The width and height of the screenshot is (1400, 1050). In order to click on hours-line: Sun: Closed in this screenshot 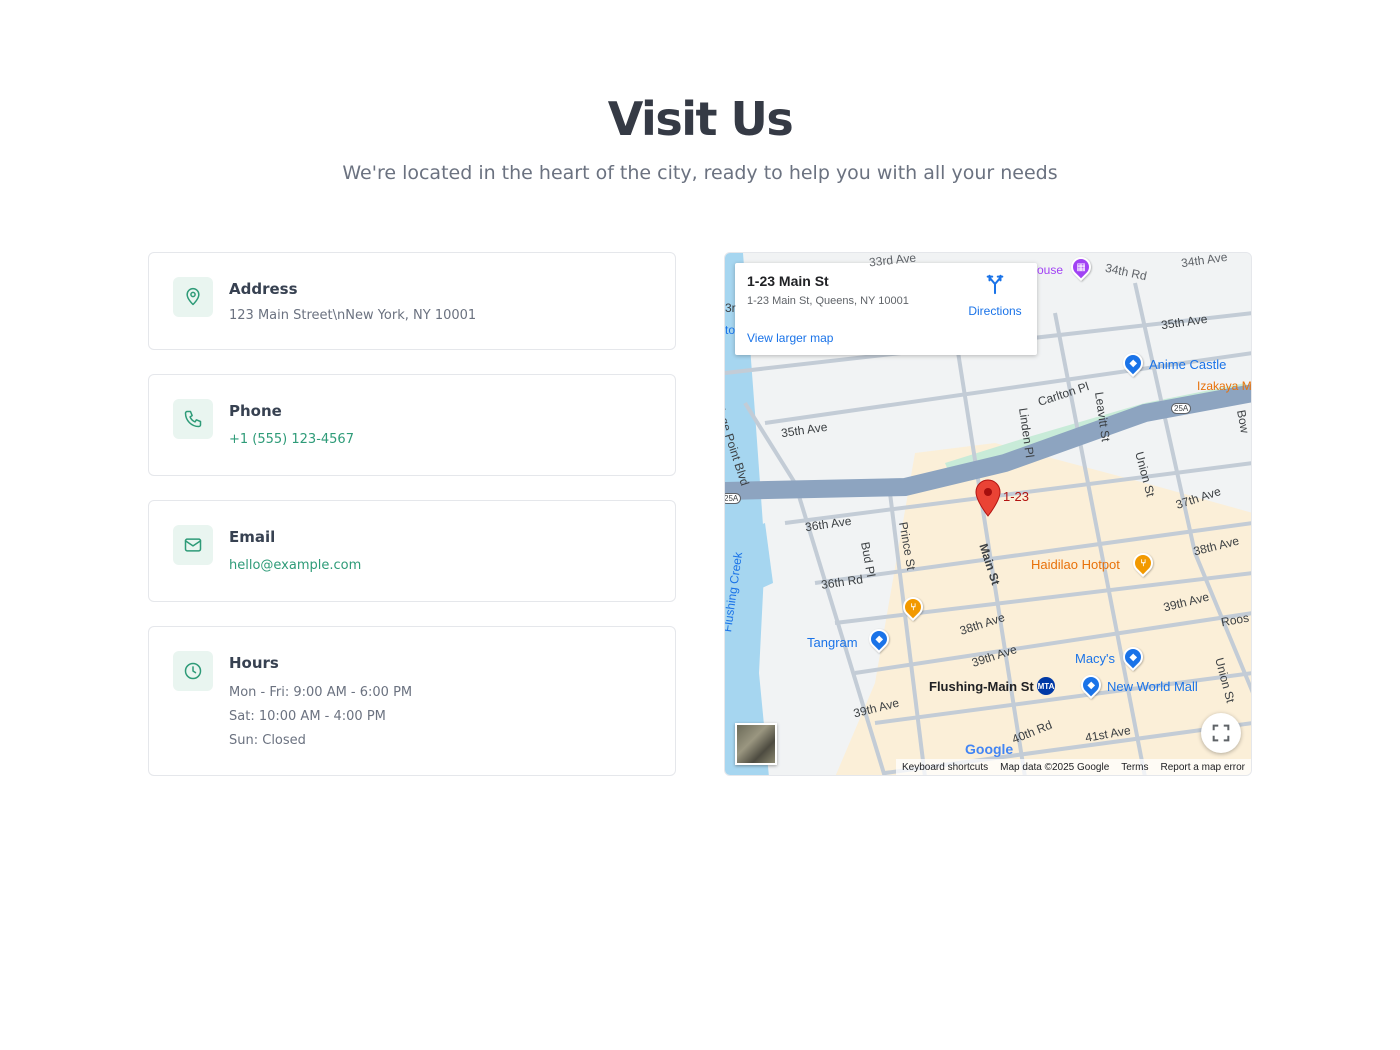, I will do `click(267, 740)`.